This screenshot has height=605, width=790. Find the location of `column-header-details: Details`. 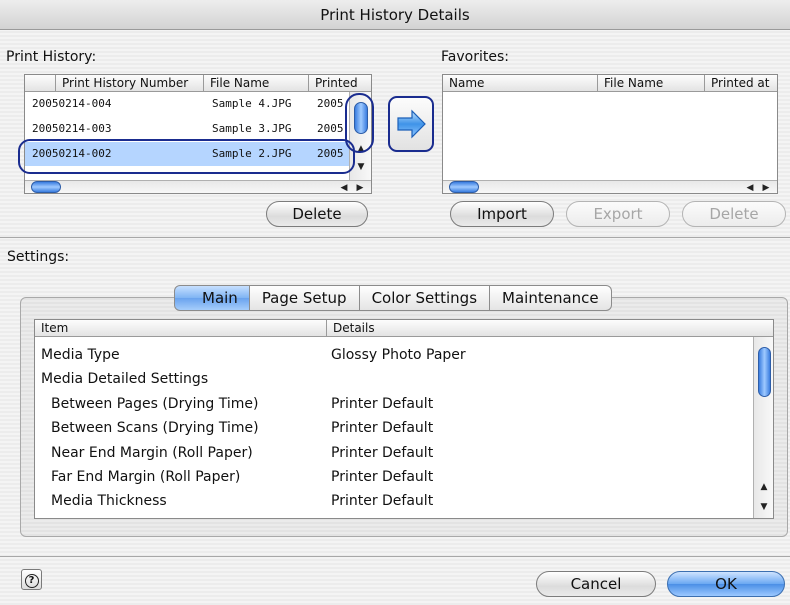

column-header-details: Details is located at coordinates (550, 328).